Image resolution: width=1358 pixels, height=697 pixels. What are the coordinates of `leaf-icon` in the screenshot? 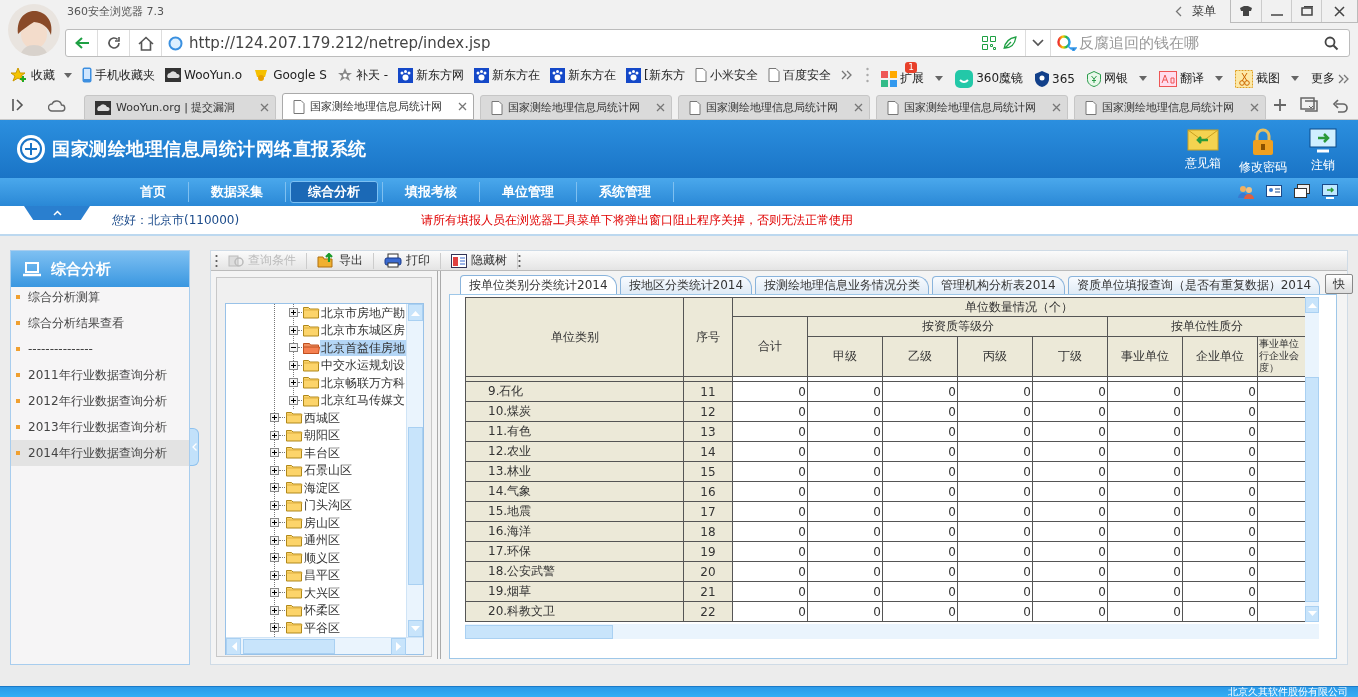 It's located at (1009, 43).